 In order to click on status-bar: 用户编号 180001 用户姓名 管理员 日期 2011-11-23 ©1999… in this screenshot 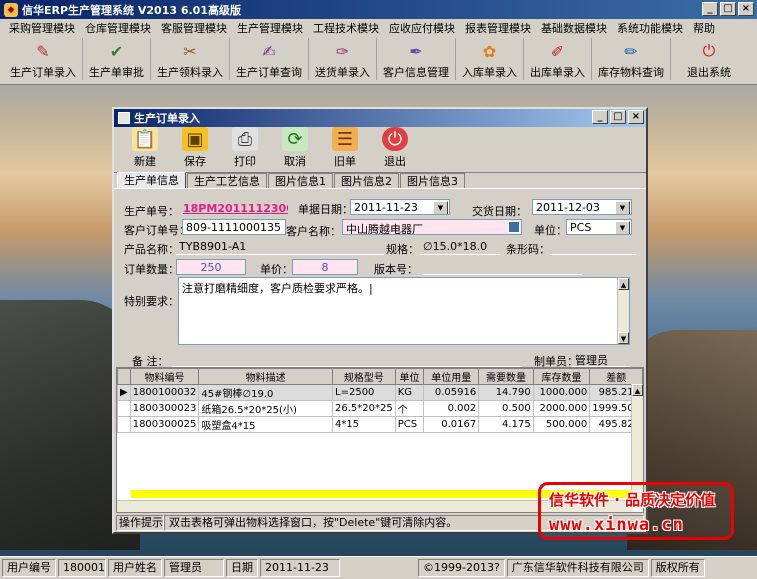, I will do `click(378, 567)`.